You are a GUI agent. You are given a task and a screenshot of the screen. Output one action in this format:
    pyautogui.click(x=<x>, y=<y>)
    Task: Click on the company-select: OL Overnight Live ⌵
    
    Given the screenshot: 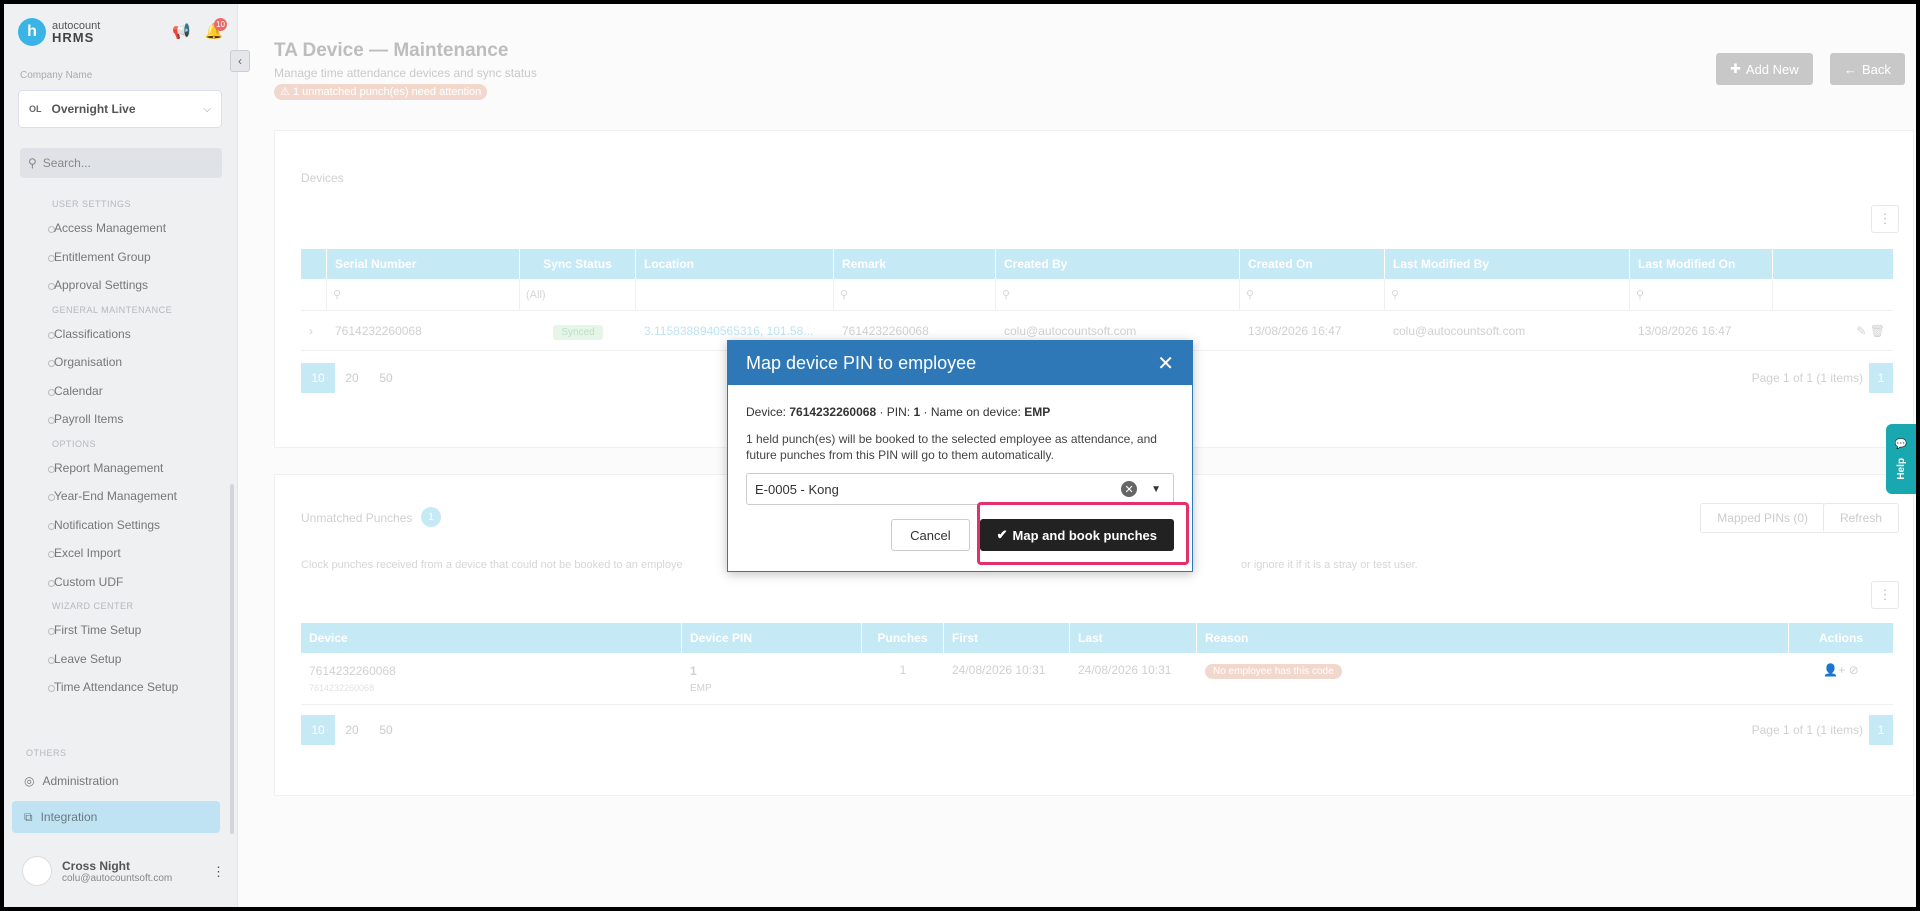 What is the action you would take?
    pyautogui.click(x=120, y=109)
    